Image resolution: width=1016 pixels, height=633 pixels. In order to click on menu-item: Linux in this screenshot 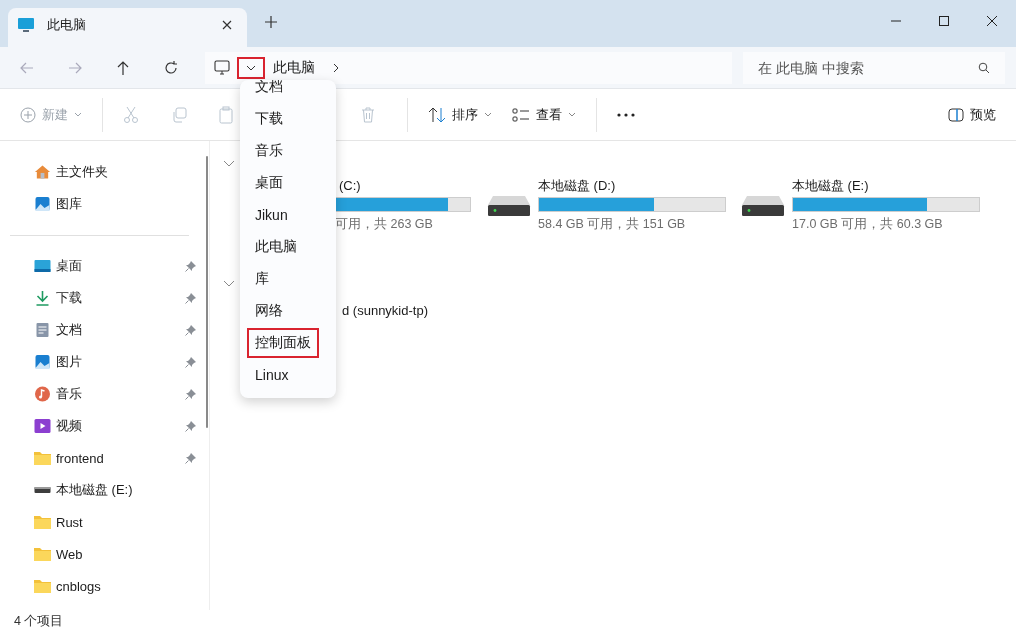, I will do `click(288, 375)`.